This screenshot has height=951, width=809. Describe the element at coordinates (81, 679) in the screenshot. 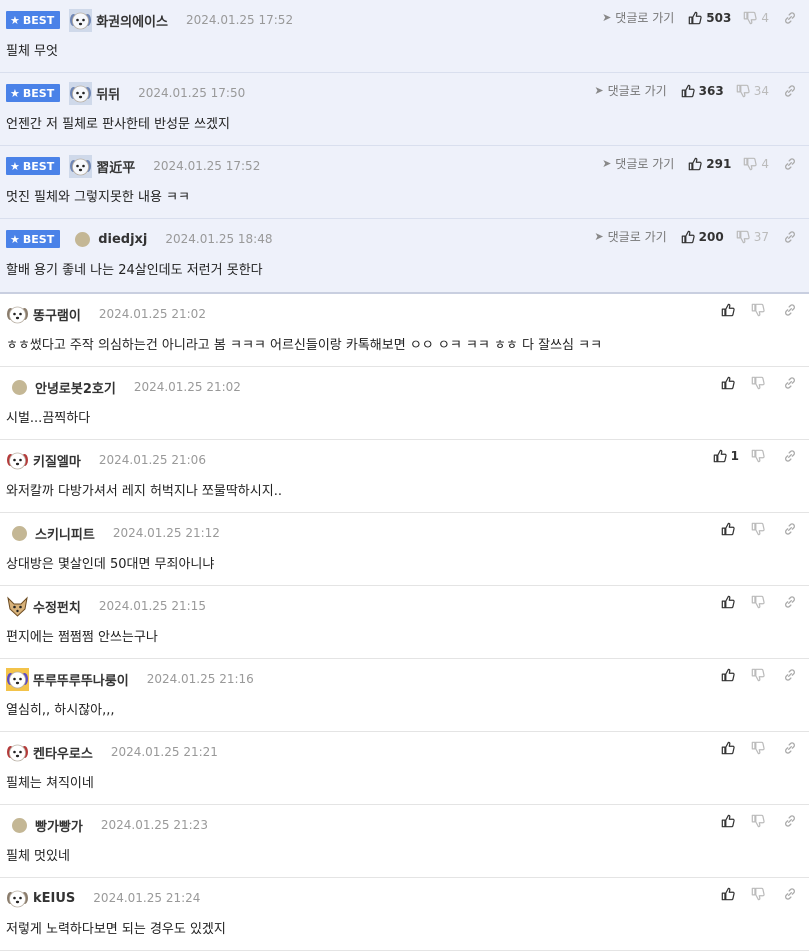

I see `nickname: 뚜루뚜루뚜나룽이` at that location.